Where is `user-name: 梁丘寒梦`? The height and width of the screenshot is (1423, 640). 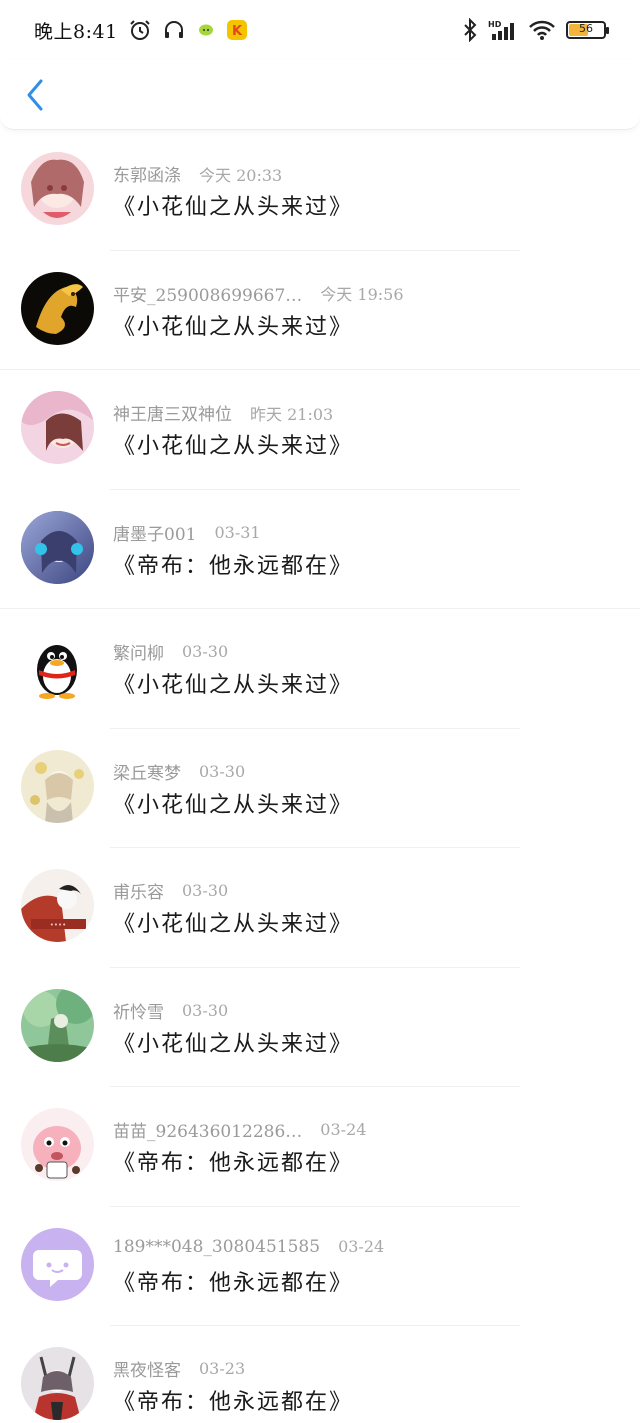 user-name: 梁丘寒梦 is located at coordinates (147, 771).